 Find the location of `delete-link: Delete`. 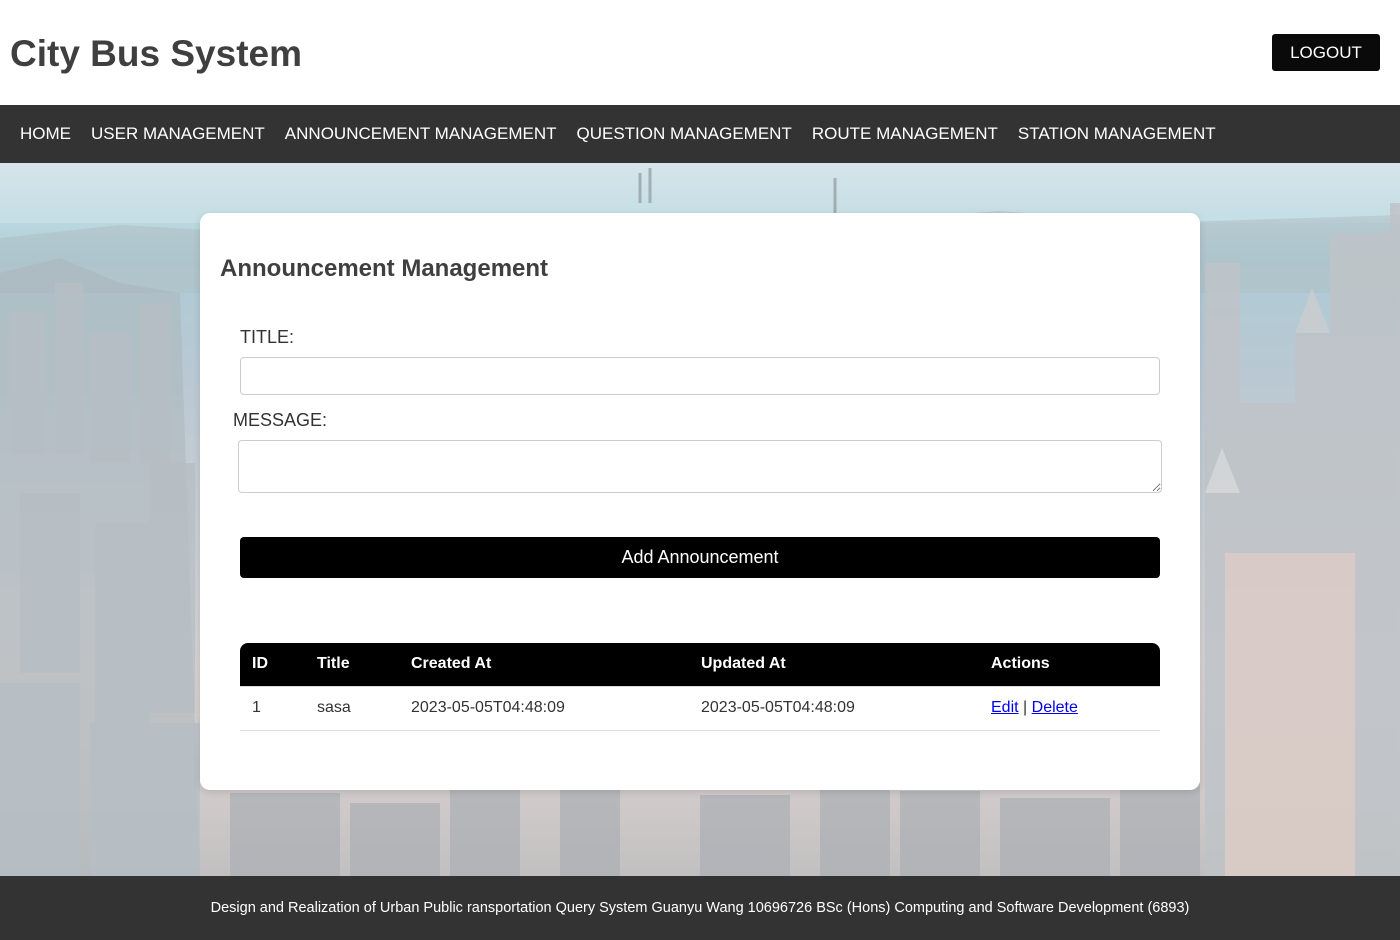

delete-link: Delete is located at coordinates (1055, 707).